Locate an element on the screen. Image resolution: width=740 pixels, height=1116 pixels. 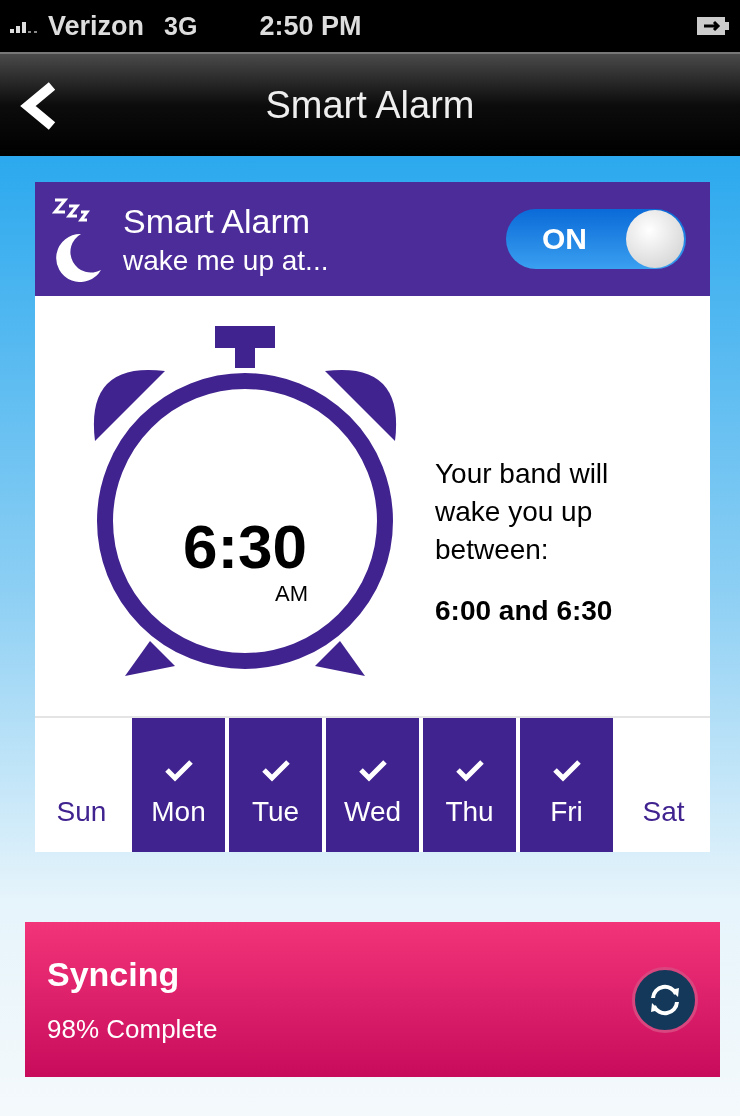
day-toggle: Wed is located at coordinates (372, 785).